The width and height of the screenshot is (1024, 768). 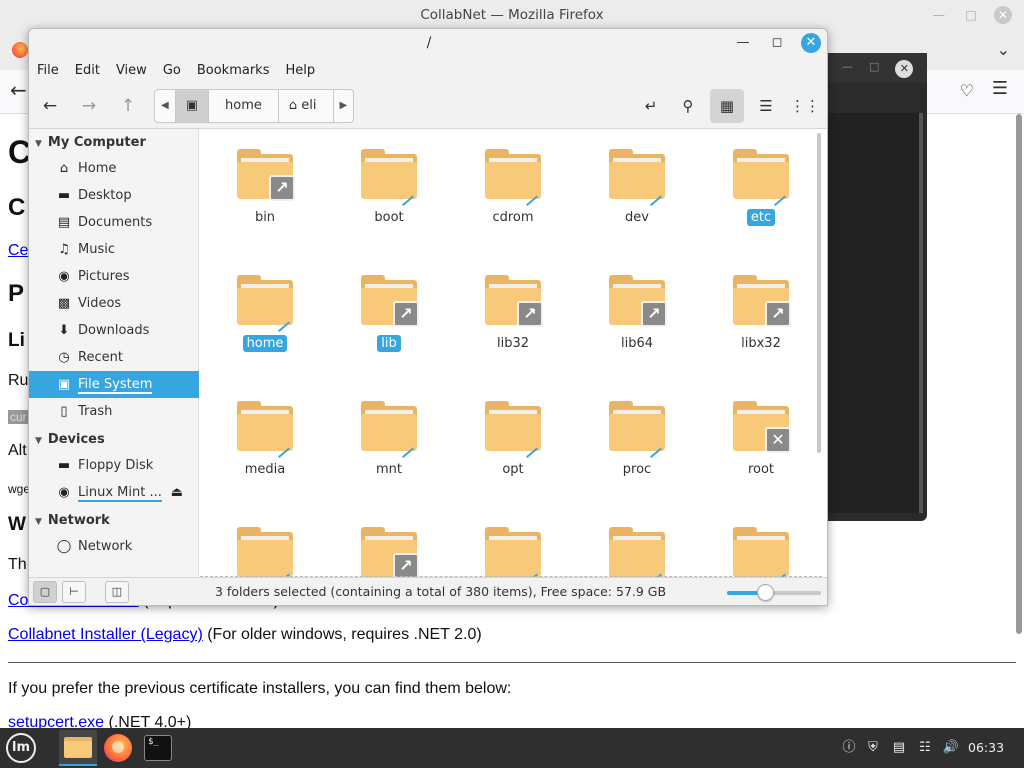 What do you see at coordinates (904, 69) in the screenshot?
I see `terminal-close-button: ✕` at bounding box center [904, 69].